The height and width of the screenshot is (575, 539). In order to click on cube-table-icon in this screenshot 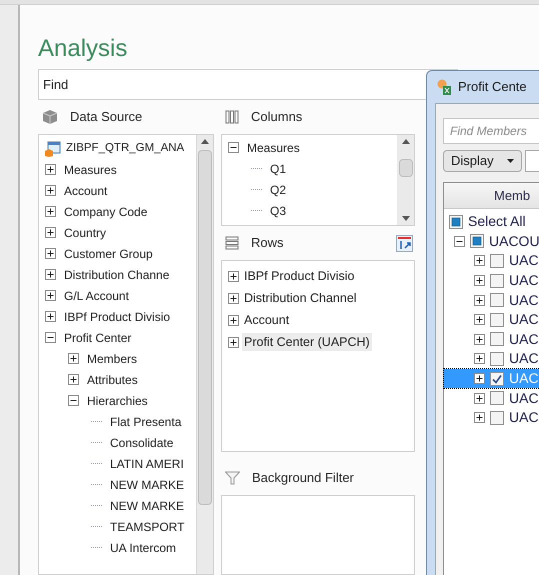, I will do `click(53, 148)`.